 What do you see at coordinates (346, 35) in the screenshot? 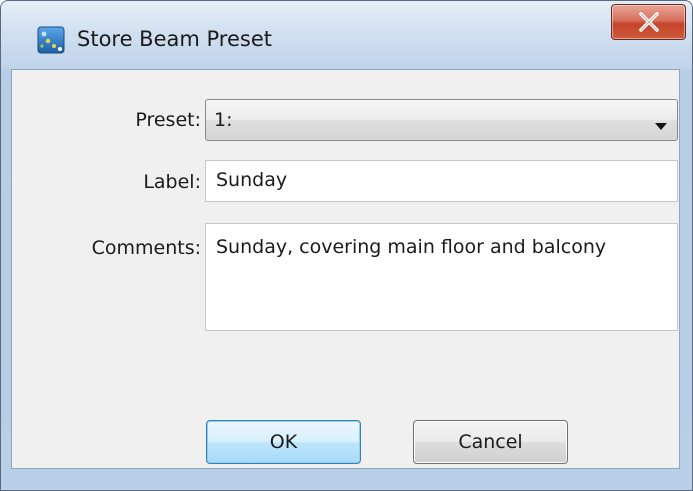
I see `title-bar: Store Beam Preset` at bounding box center [346, 35].